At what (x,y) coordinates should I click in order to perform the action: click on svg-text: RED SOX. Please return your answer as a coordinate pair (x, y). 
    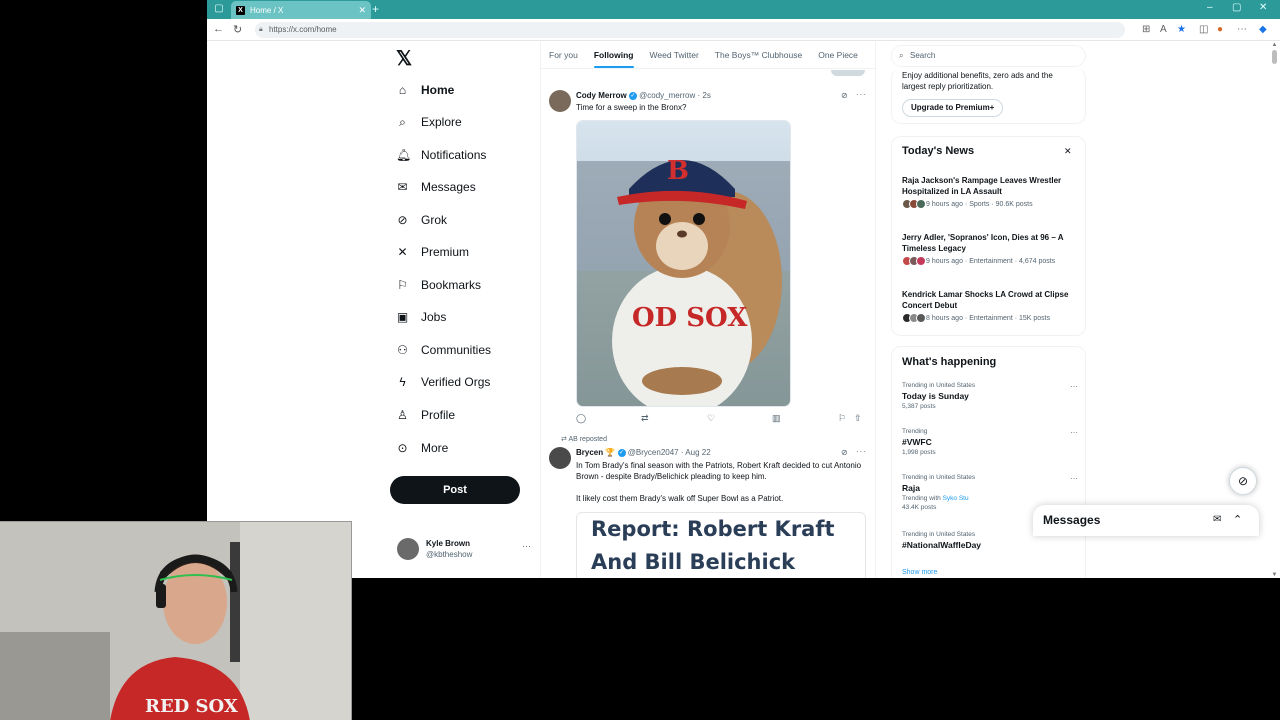
    Looking at the image, I should click on (191, 706).